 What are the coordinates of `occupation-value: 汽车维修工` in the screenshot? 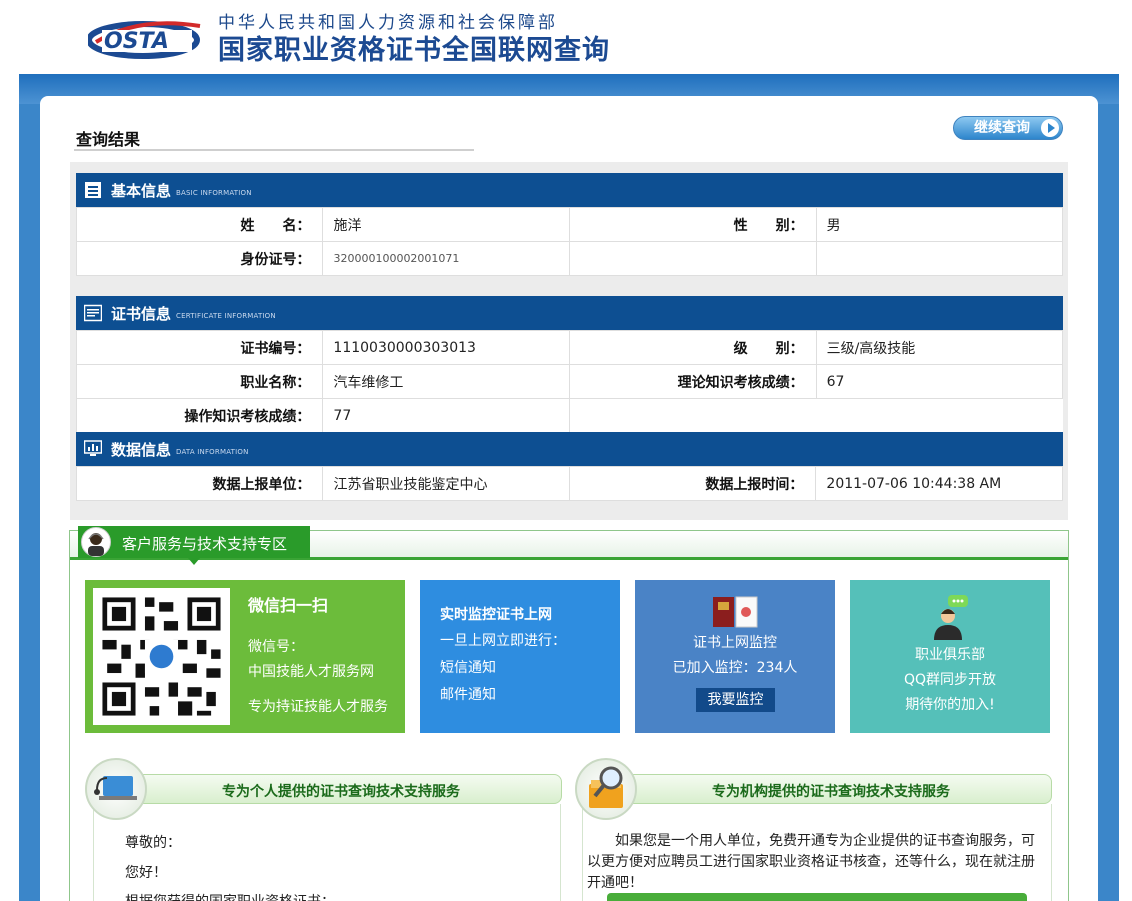 It's located at (446, 381).